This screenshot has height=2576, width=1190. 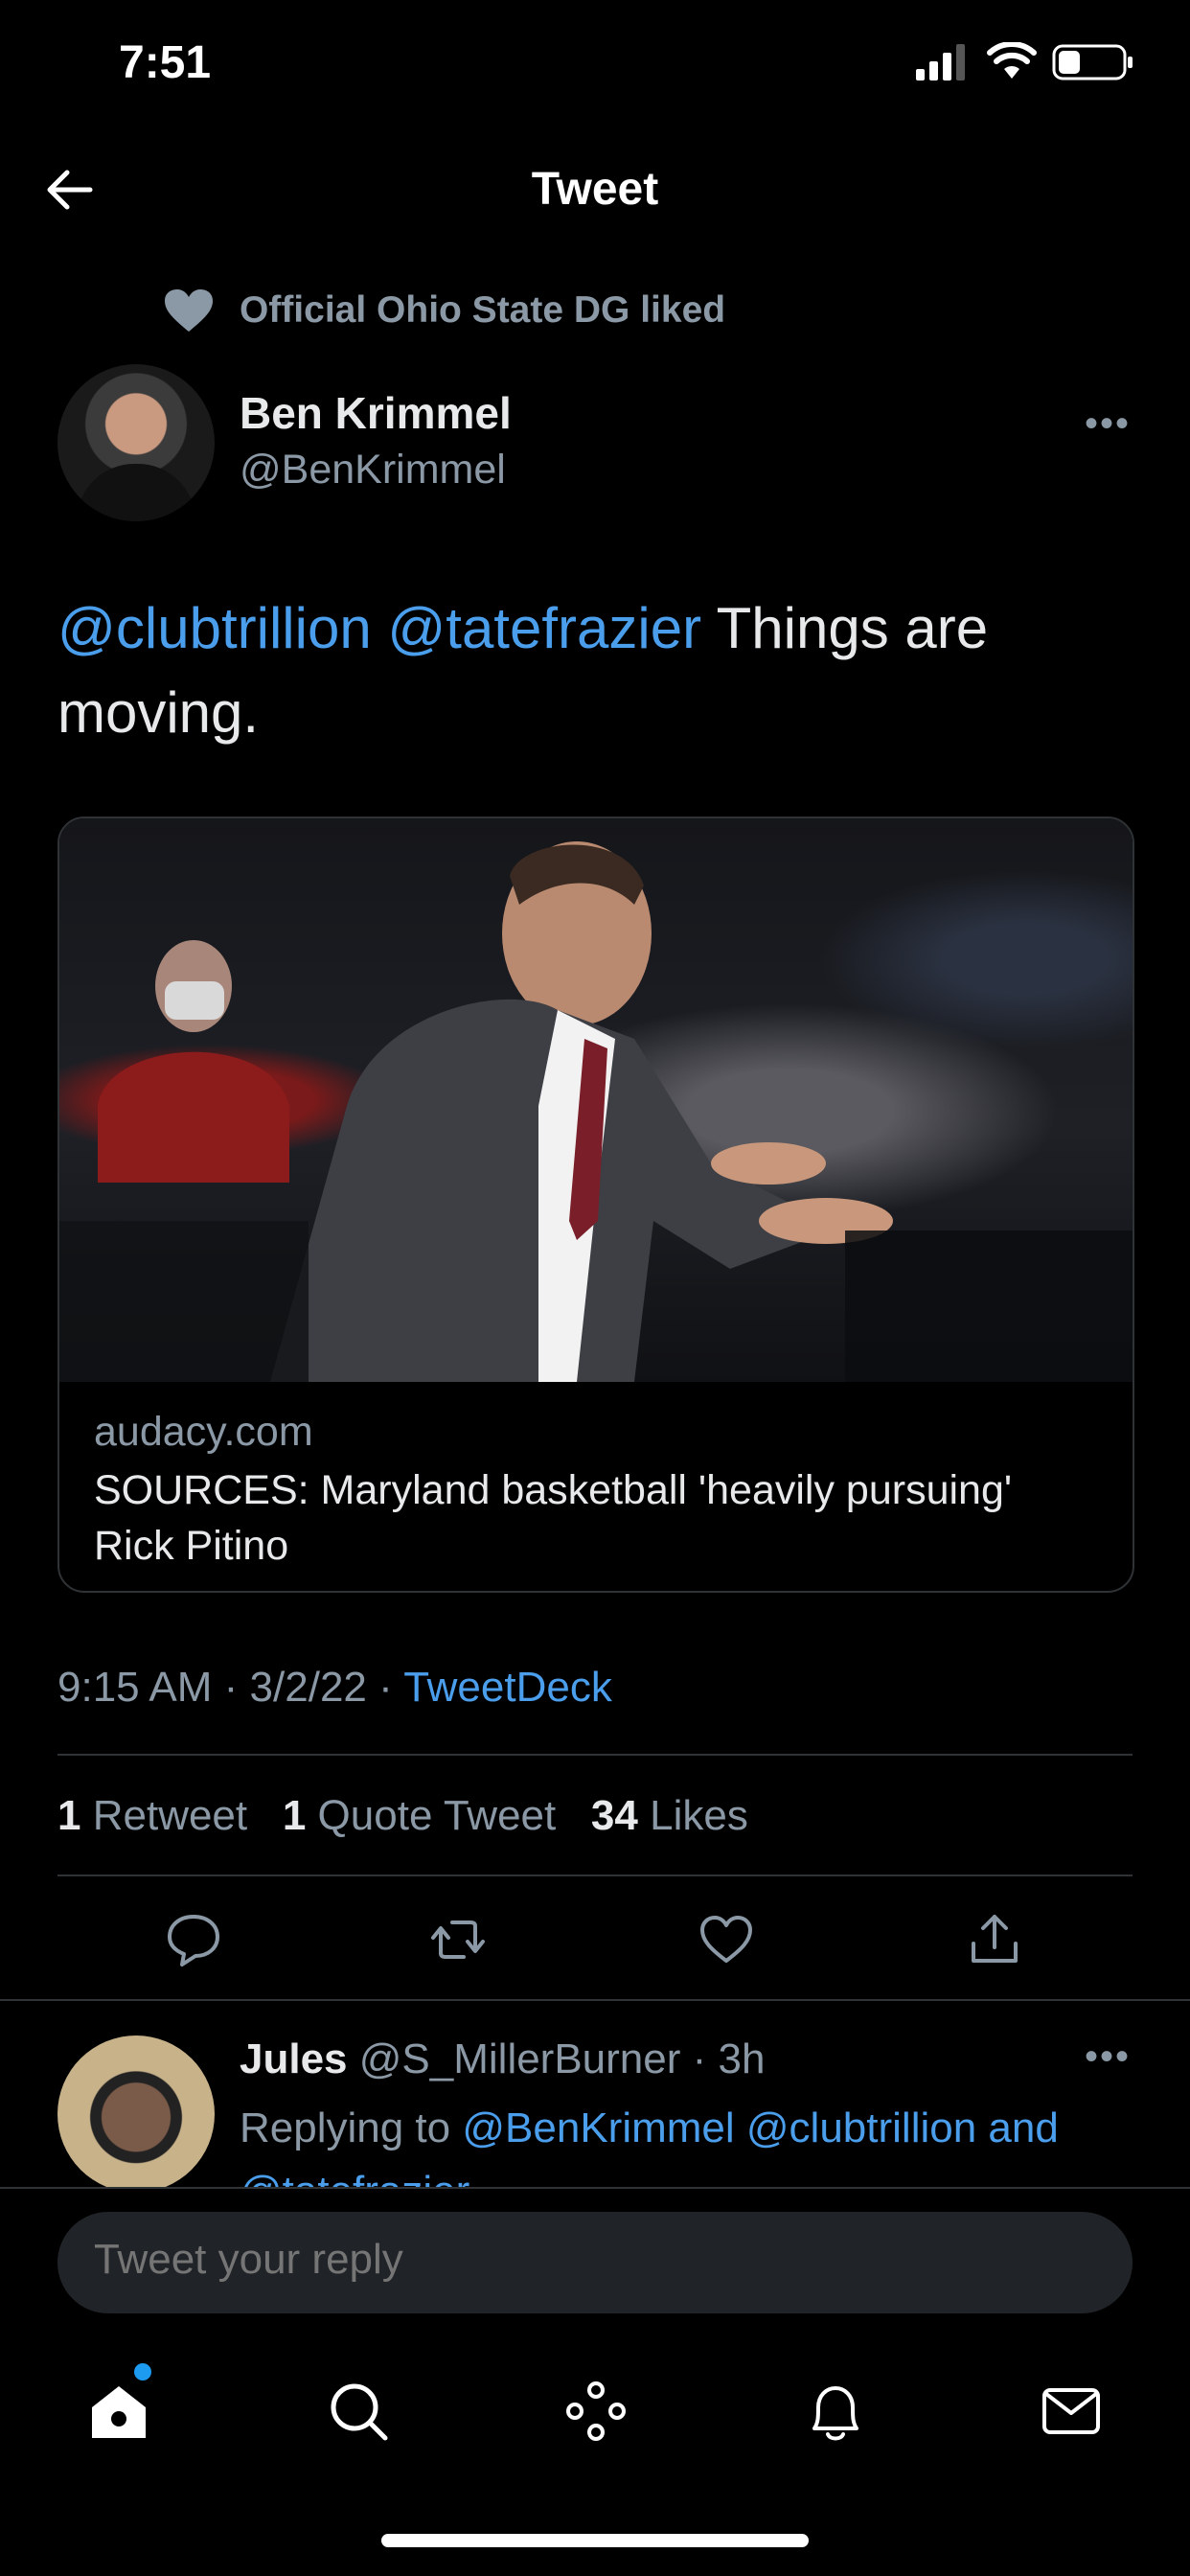 I want to click on reply-avatar, so click(x=136, y=2112).